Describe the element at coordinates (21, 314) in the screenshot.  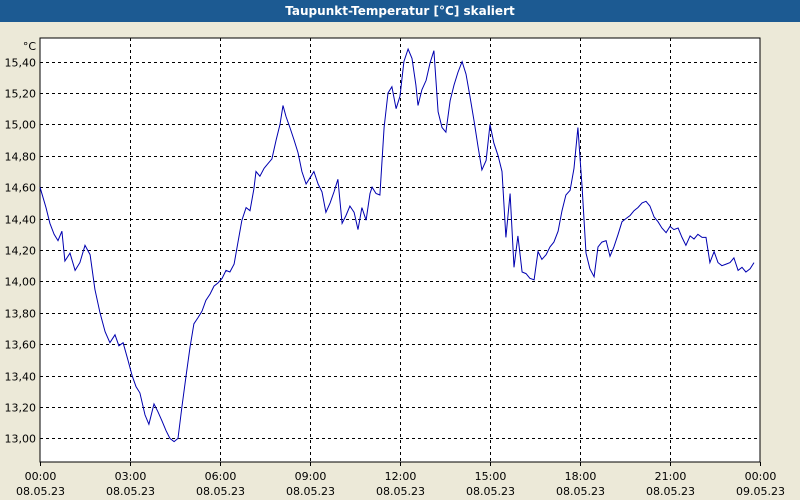
I see `y-tick-label: 13,80` at that location.